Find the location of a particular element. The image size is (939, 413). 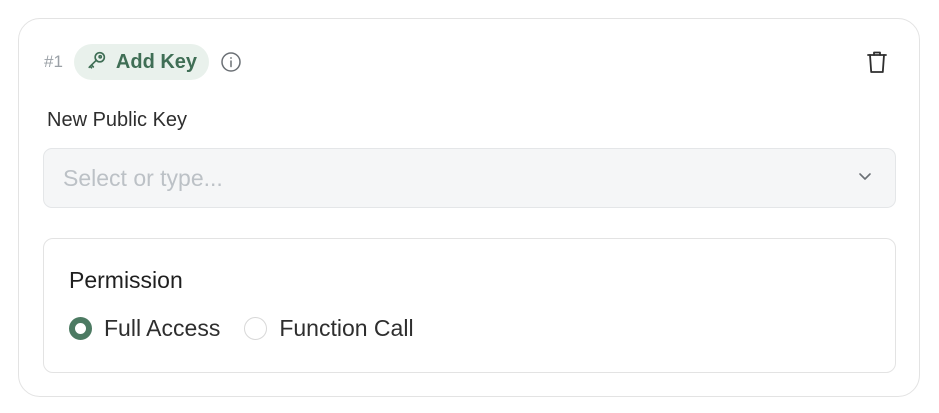

radio-option-full-access: Full Access is located at coordinates (144, 328).